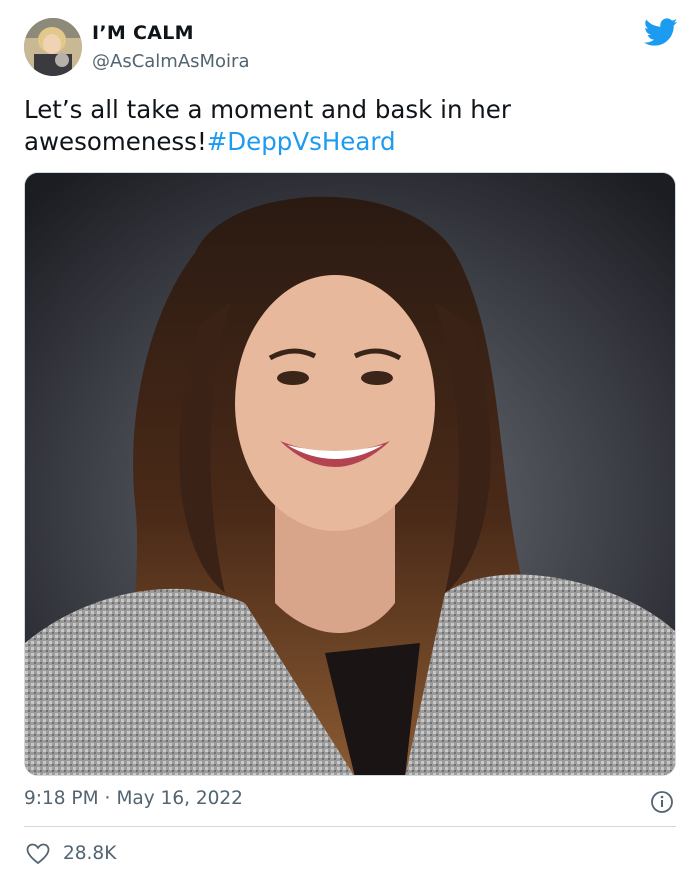 This screenshot has height=880, width=700. What do you see at coordinates (38, 854) in the screenshot?
I see `heart-icon` at bounding box center [38, 854].